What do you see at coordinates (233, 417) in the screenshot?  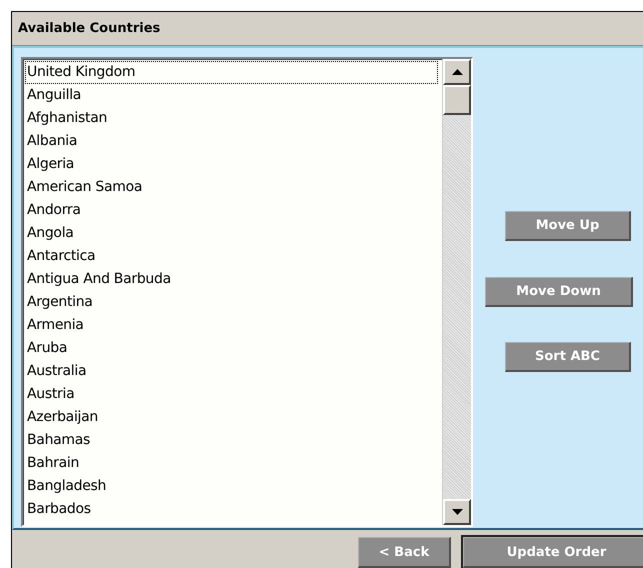 I see `list-item: Azerbaijan` at bounding box center [233, 417].